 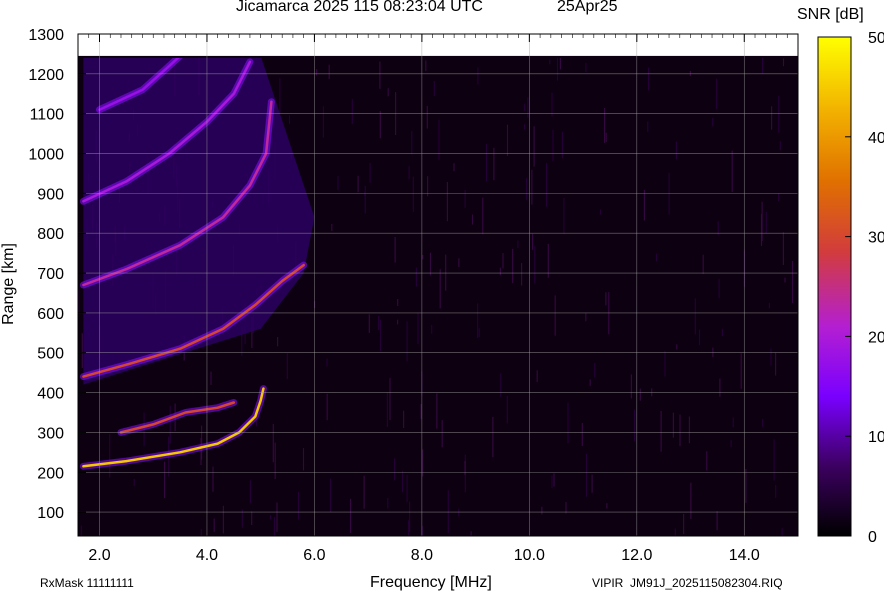 I want to click on no-data-band, so click(x=438, y=45).